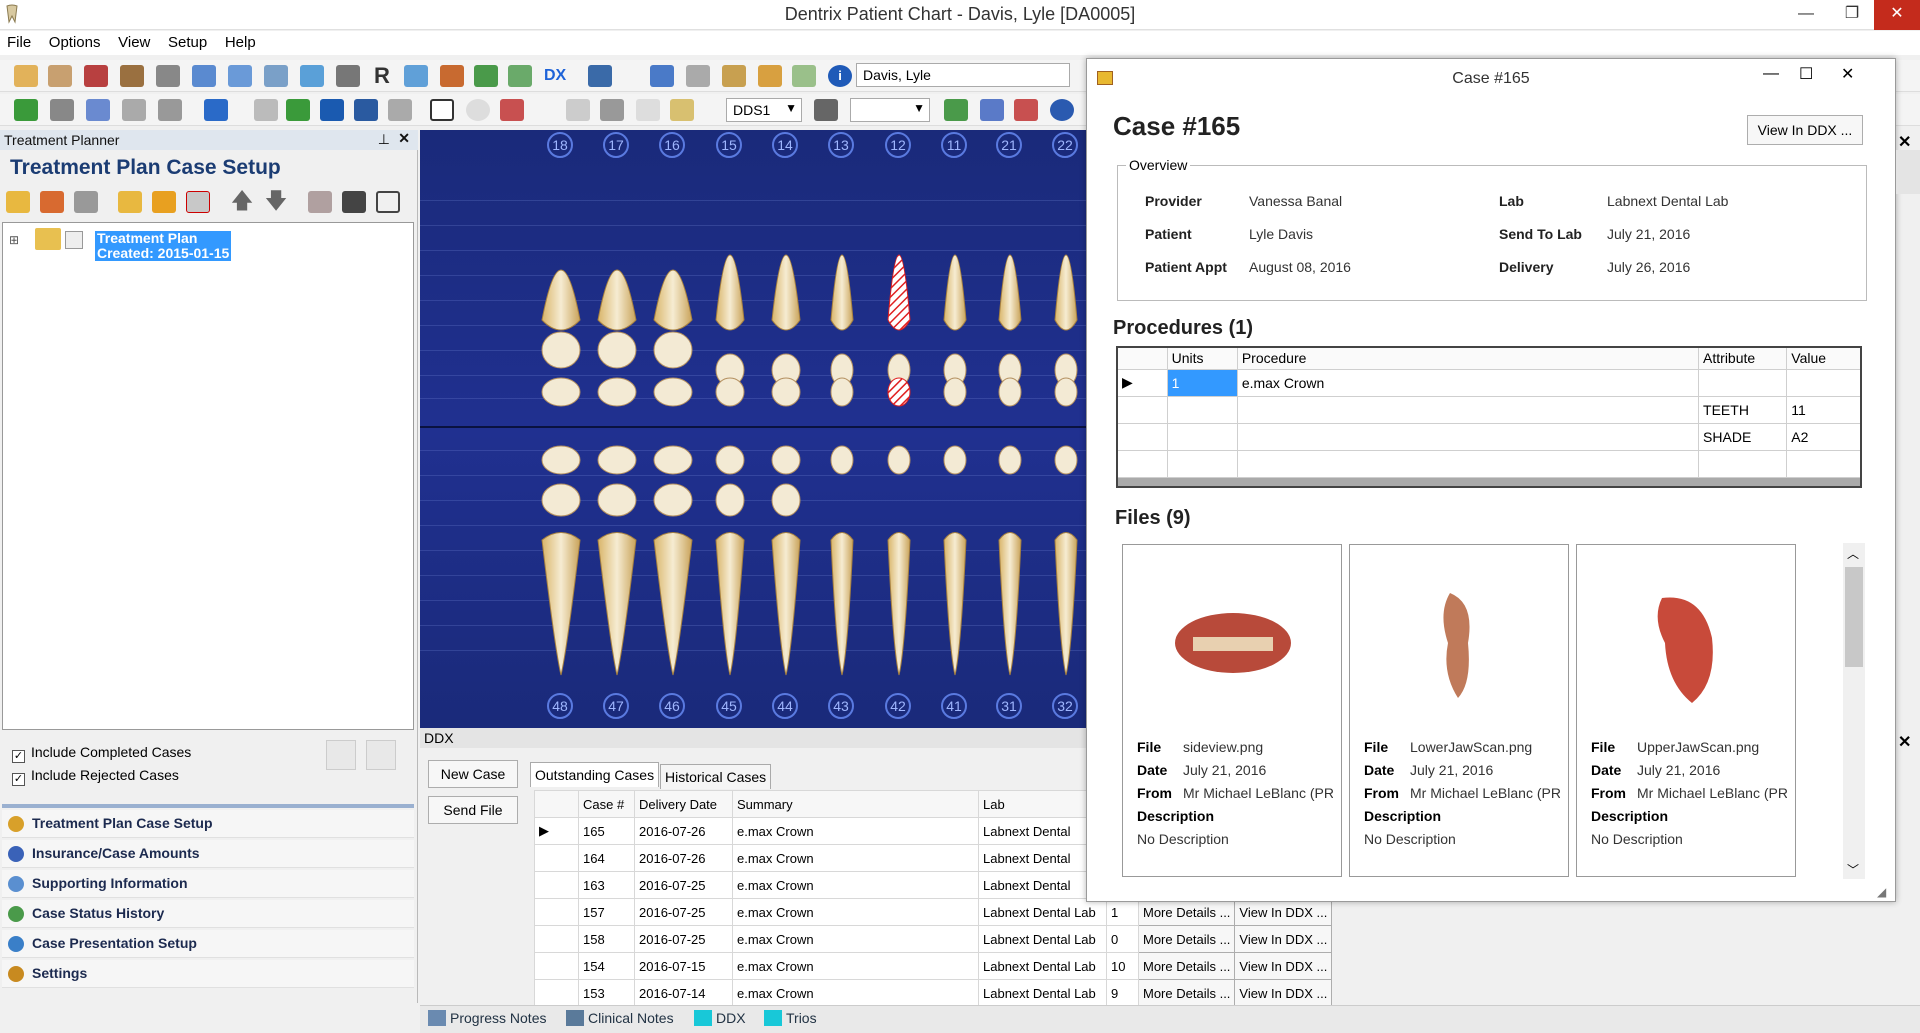 The height and width of the screenshot is (1033, 1920). Describe the element at coordinates (404, 138) in the screenshot. I see `close-icon: ✕` at that location.